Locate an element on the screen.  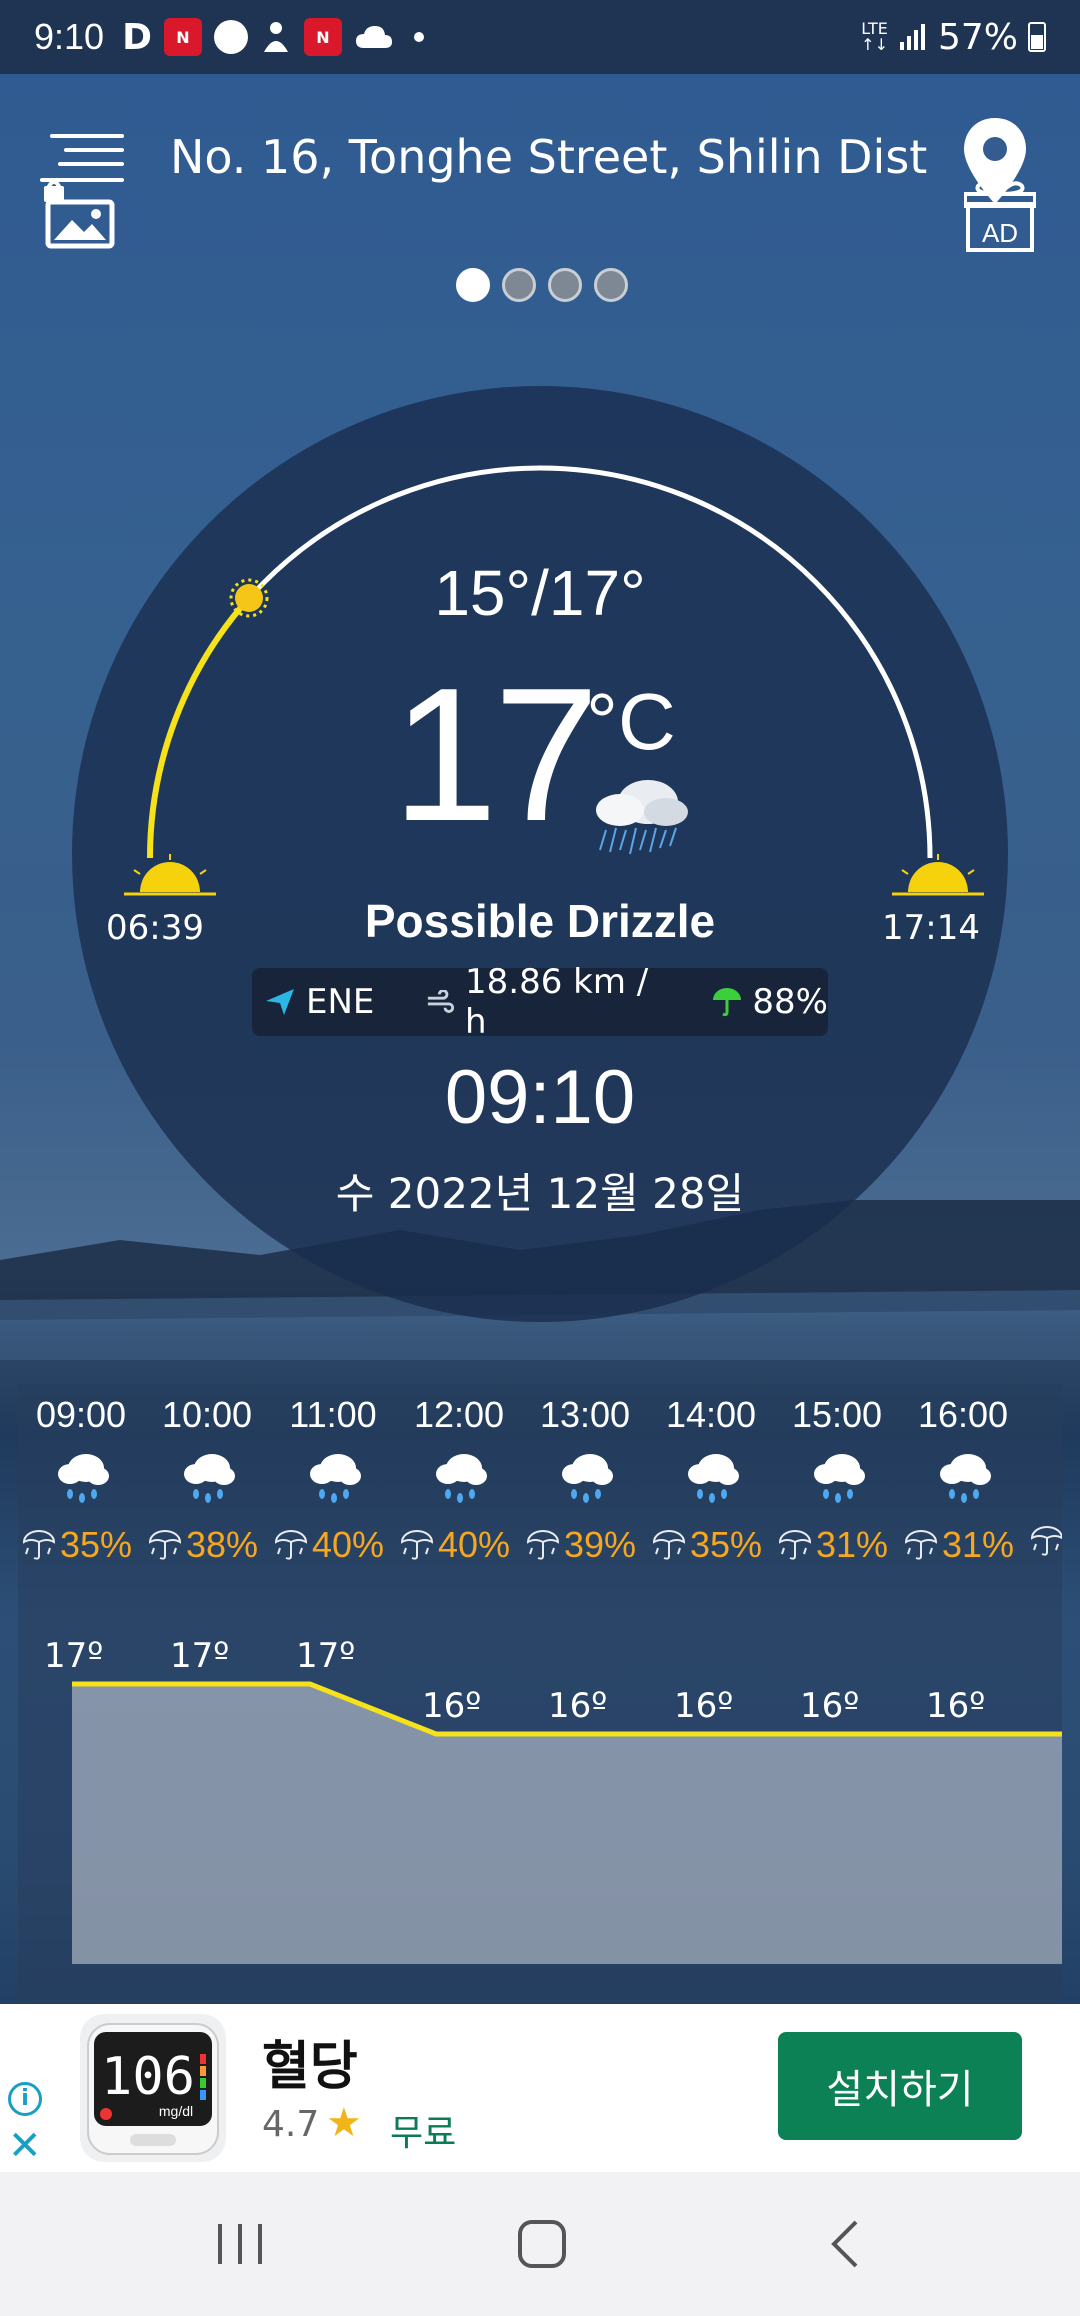
wind-icon is located at coordinates (441, 1001).